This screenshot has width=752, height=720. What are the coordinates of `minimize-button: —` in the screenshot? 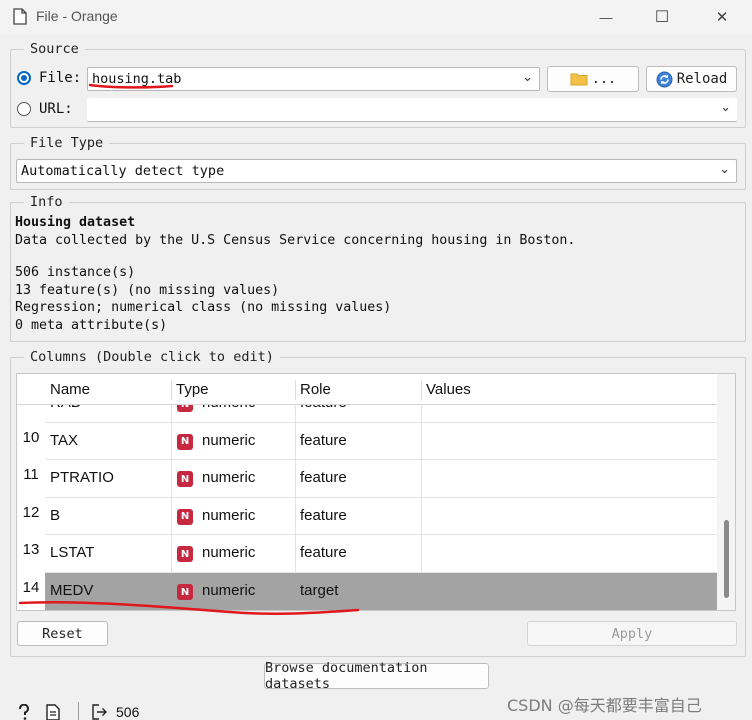 It's located at (606, 17).